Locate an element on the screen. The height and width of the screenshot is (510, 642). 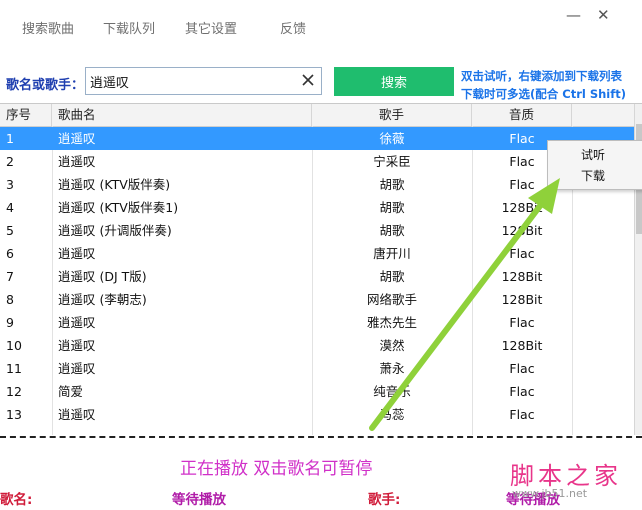
row-artist: 徐薇 is located at coordinates (392, 138).